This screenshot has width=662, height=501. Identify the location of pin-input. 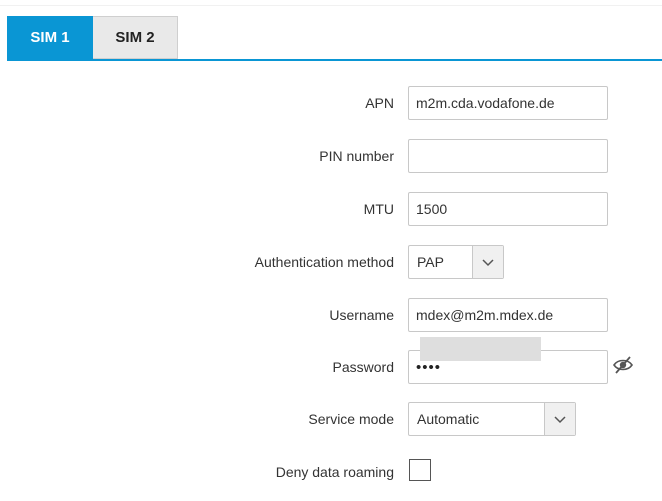
(508, 156).